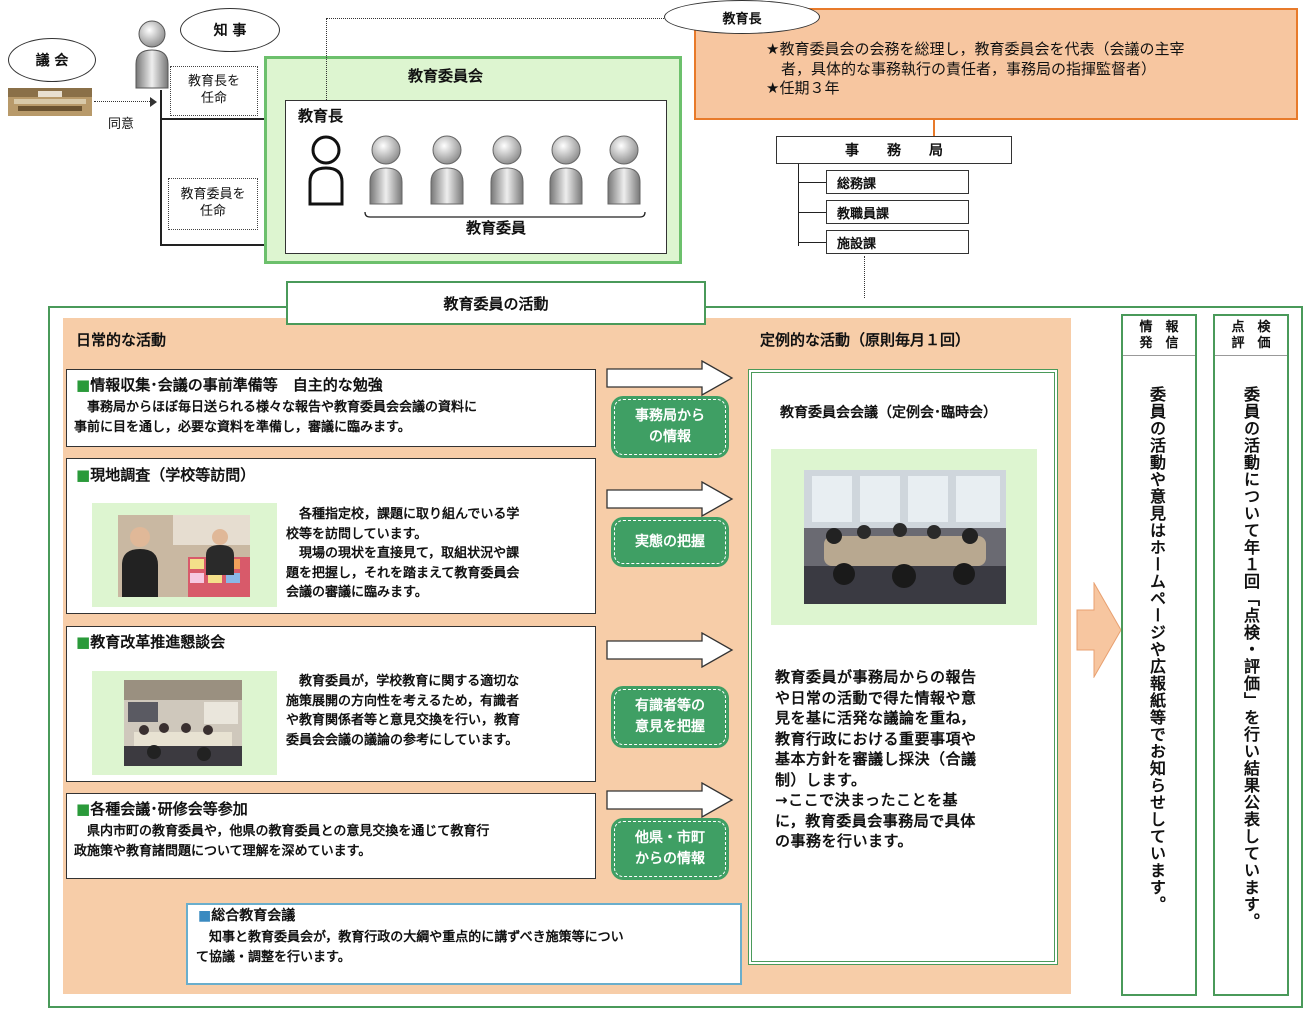 The image size is (1307, 1011). I want to click on section-teaching-staff: 教職員課, so click(897, 212).